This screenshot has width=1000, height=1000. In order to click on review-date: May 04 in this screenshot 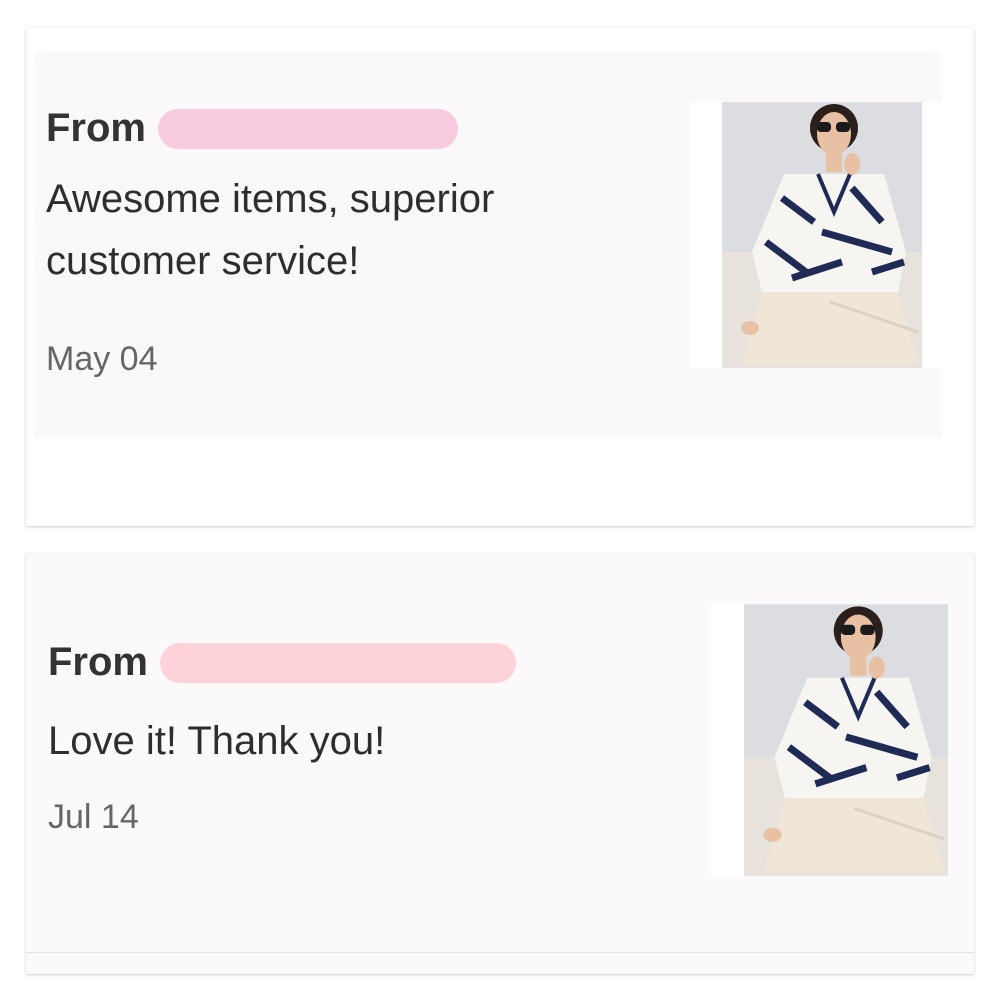, I will do `click(102, 359)`.